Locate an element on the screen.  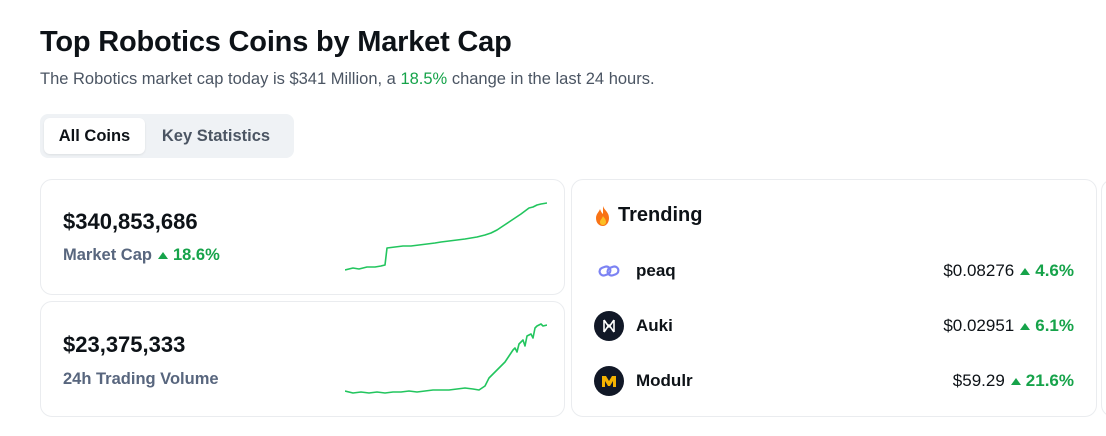
coin-change: 21.6% is located at coordinates (1042, 381).